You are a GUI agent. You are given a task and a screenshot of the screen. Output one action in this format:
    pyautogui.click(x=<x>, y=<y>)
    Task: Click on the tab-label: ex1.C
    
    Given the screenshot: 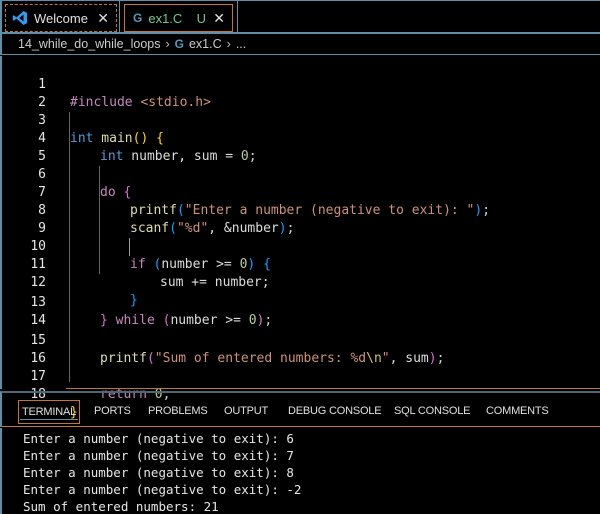 What is the action you would take?
    pyautogui.click(x=165, y=18)
    